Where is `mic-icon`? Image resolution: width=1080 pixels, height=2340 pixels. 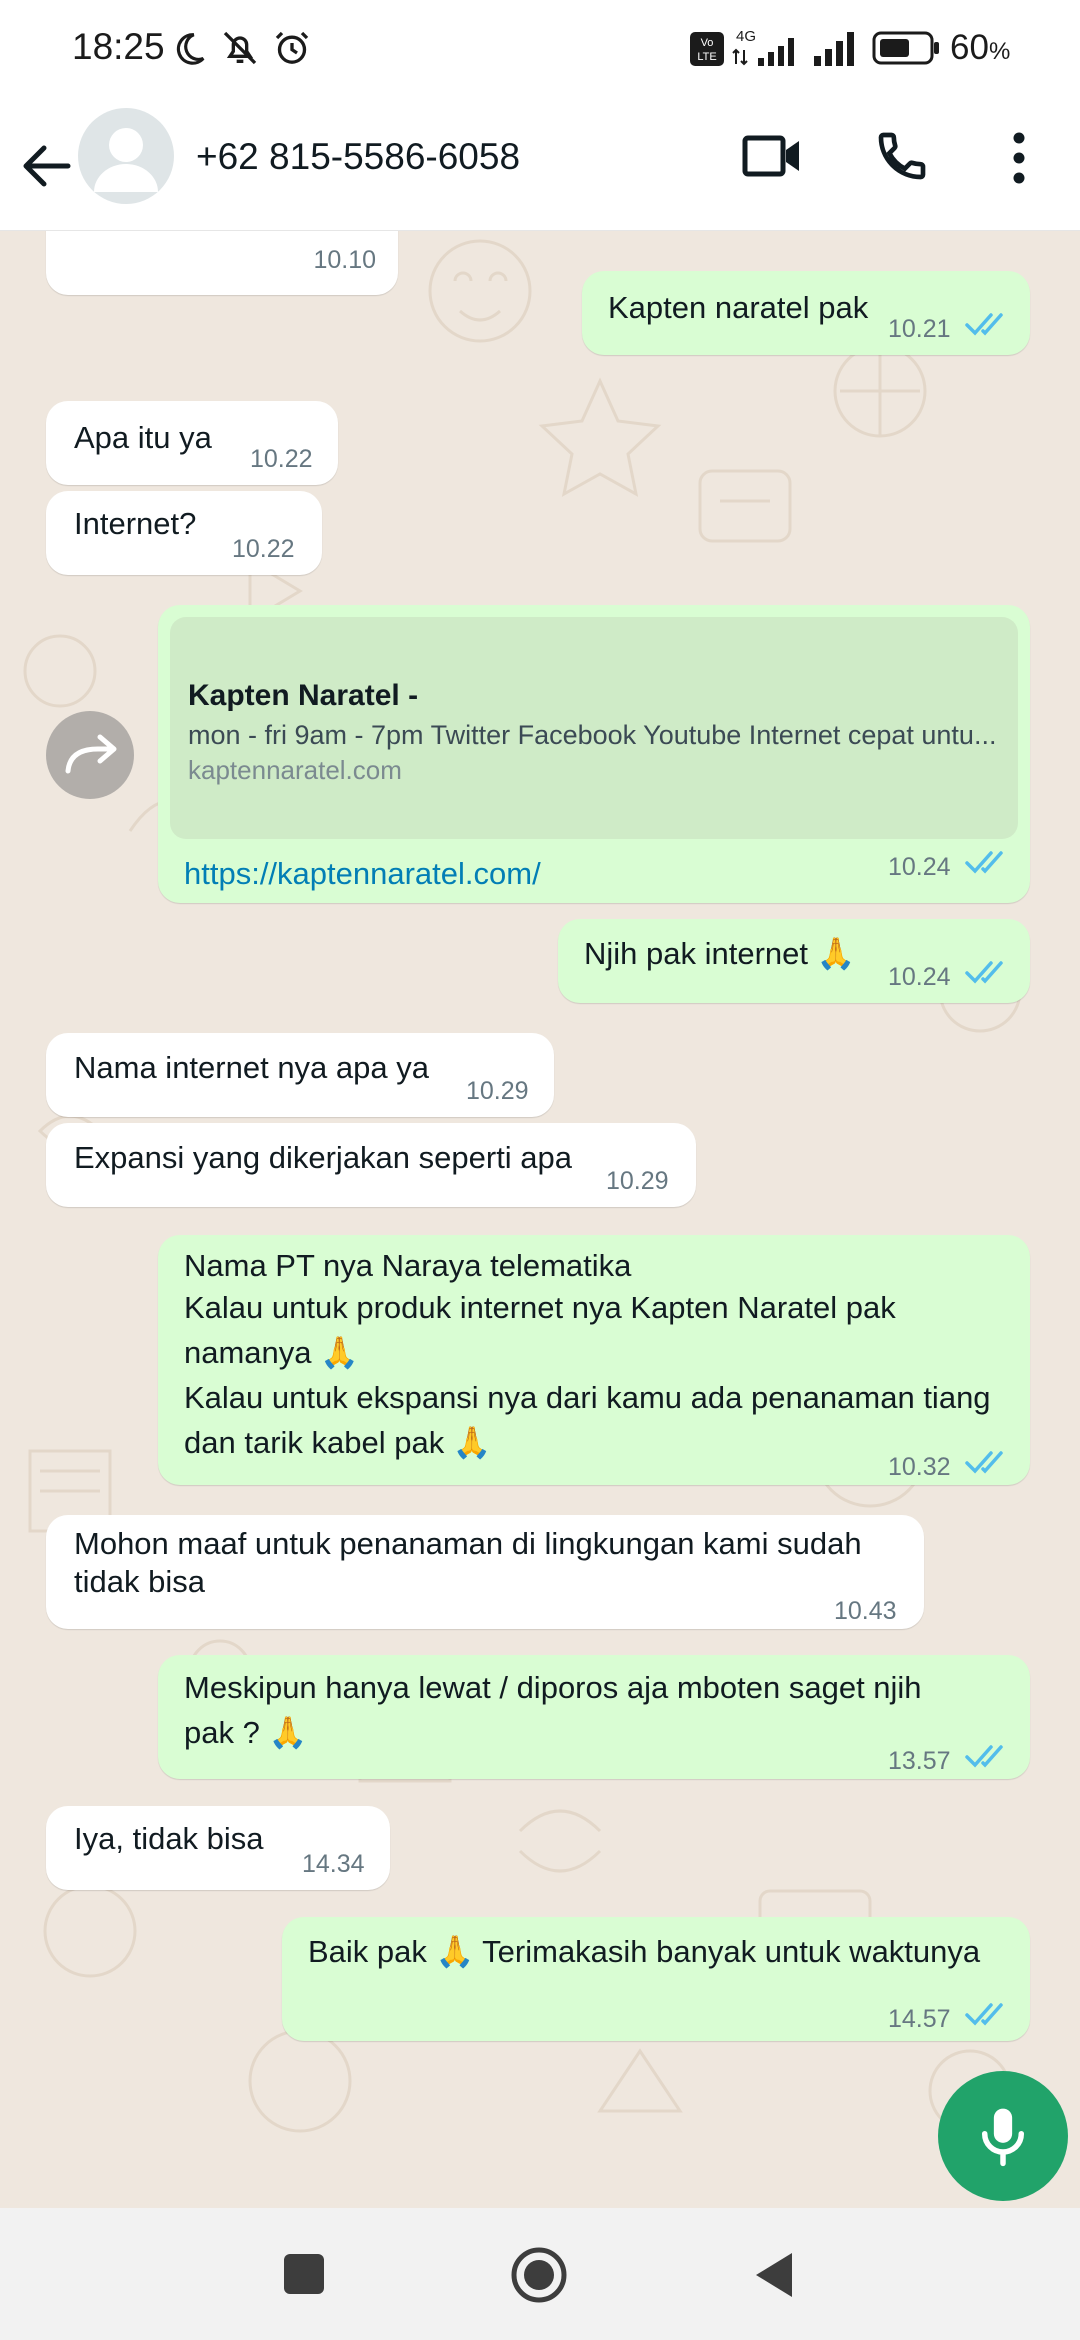
mic-icon is located at coordinates (1003, 2137).